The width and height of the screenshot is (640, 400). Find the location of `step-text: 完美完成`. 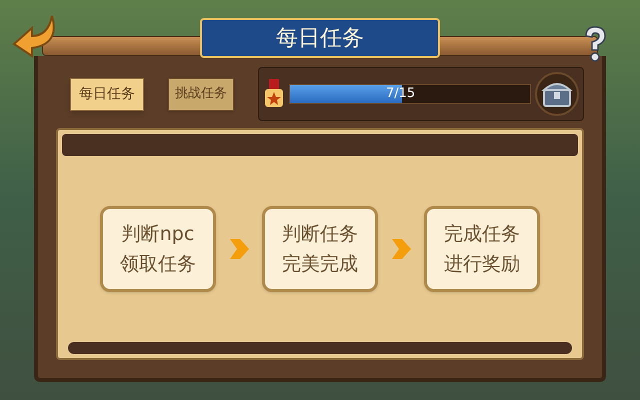

step-text: 完美完成 is located at coordinates (320, 264).